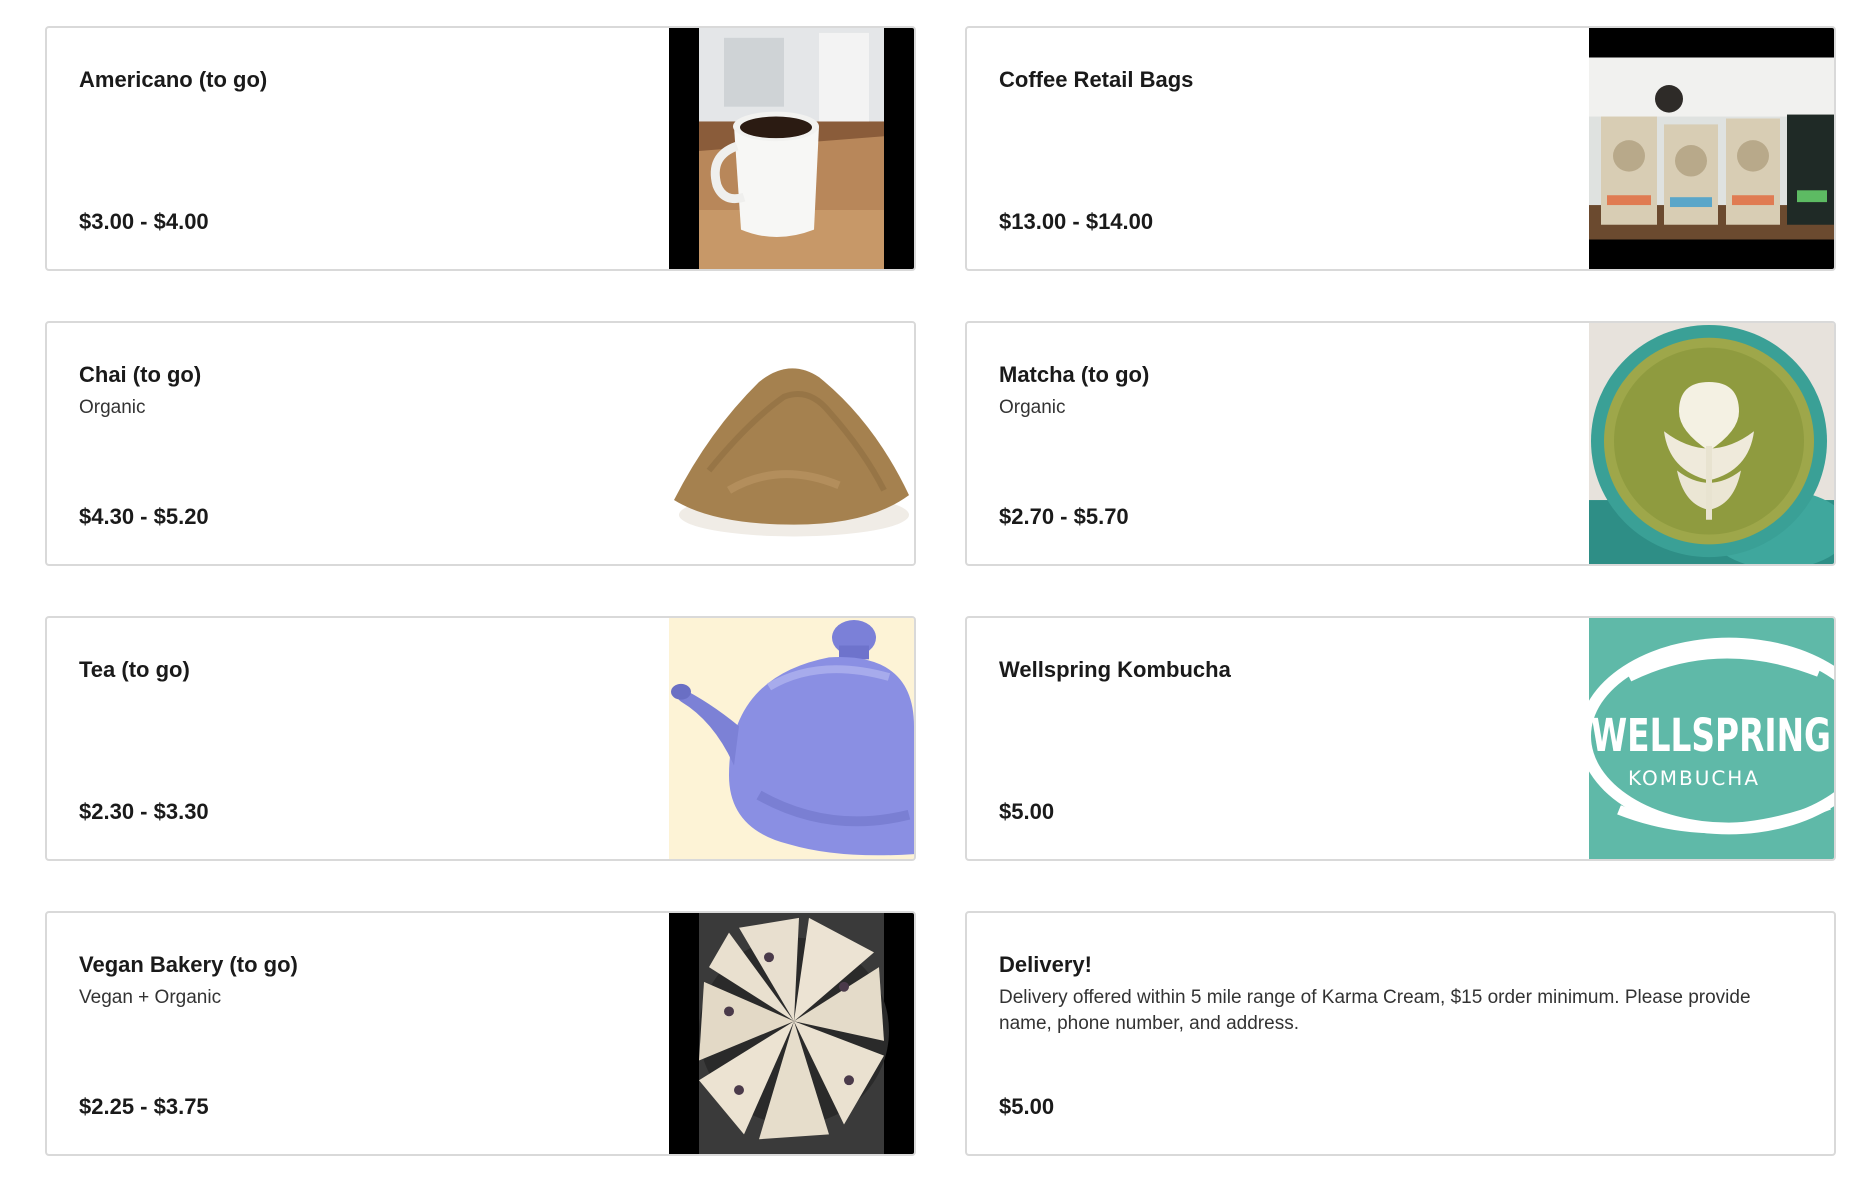 This screenshot has height=1202, width=1876. Describe the element at coordinates (1074, 374) in the screenshot. I see `product-name: Matcha (to go)` at that location.